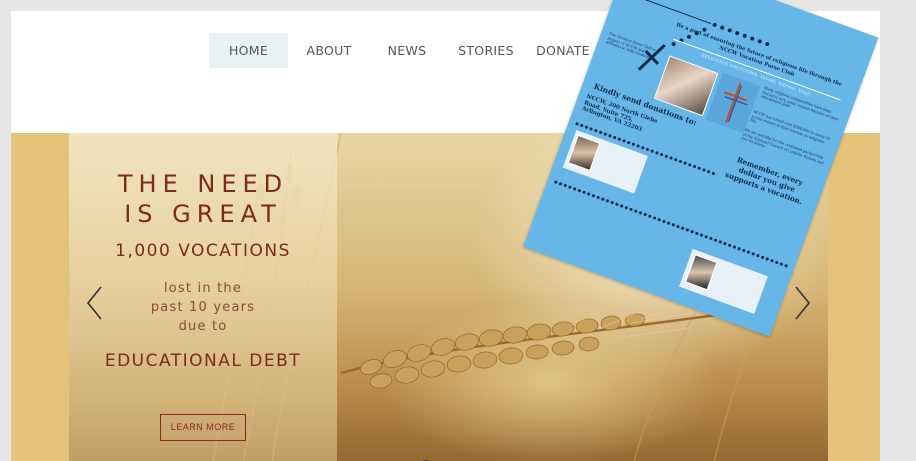 The height and width of the screenshot is (461, 916). I want to click on nav-about: ABOUT, so click(329, 50).